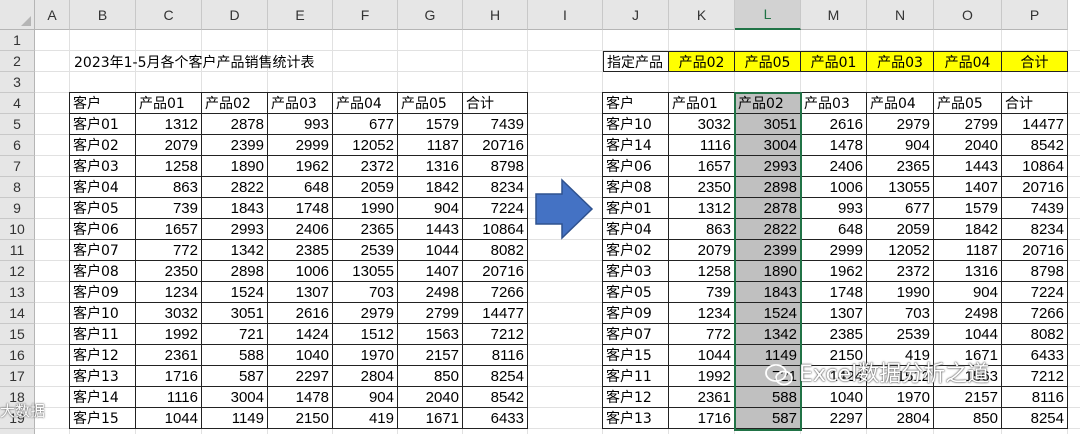  Describe the element at coordinates (1035, 166) in the screenshot. I see `sorted-value-cell: 10864` at that location.